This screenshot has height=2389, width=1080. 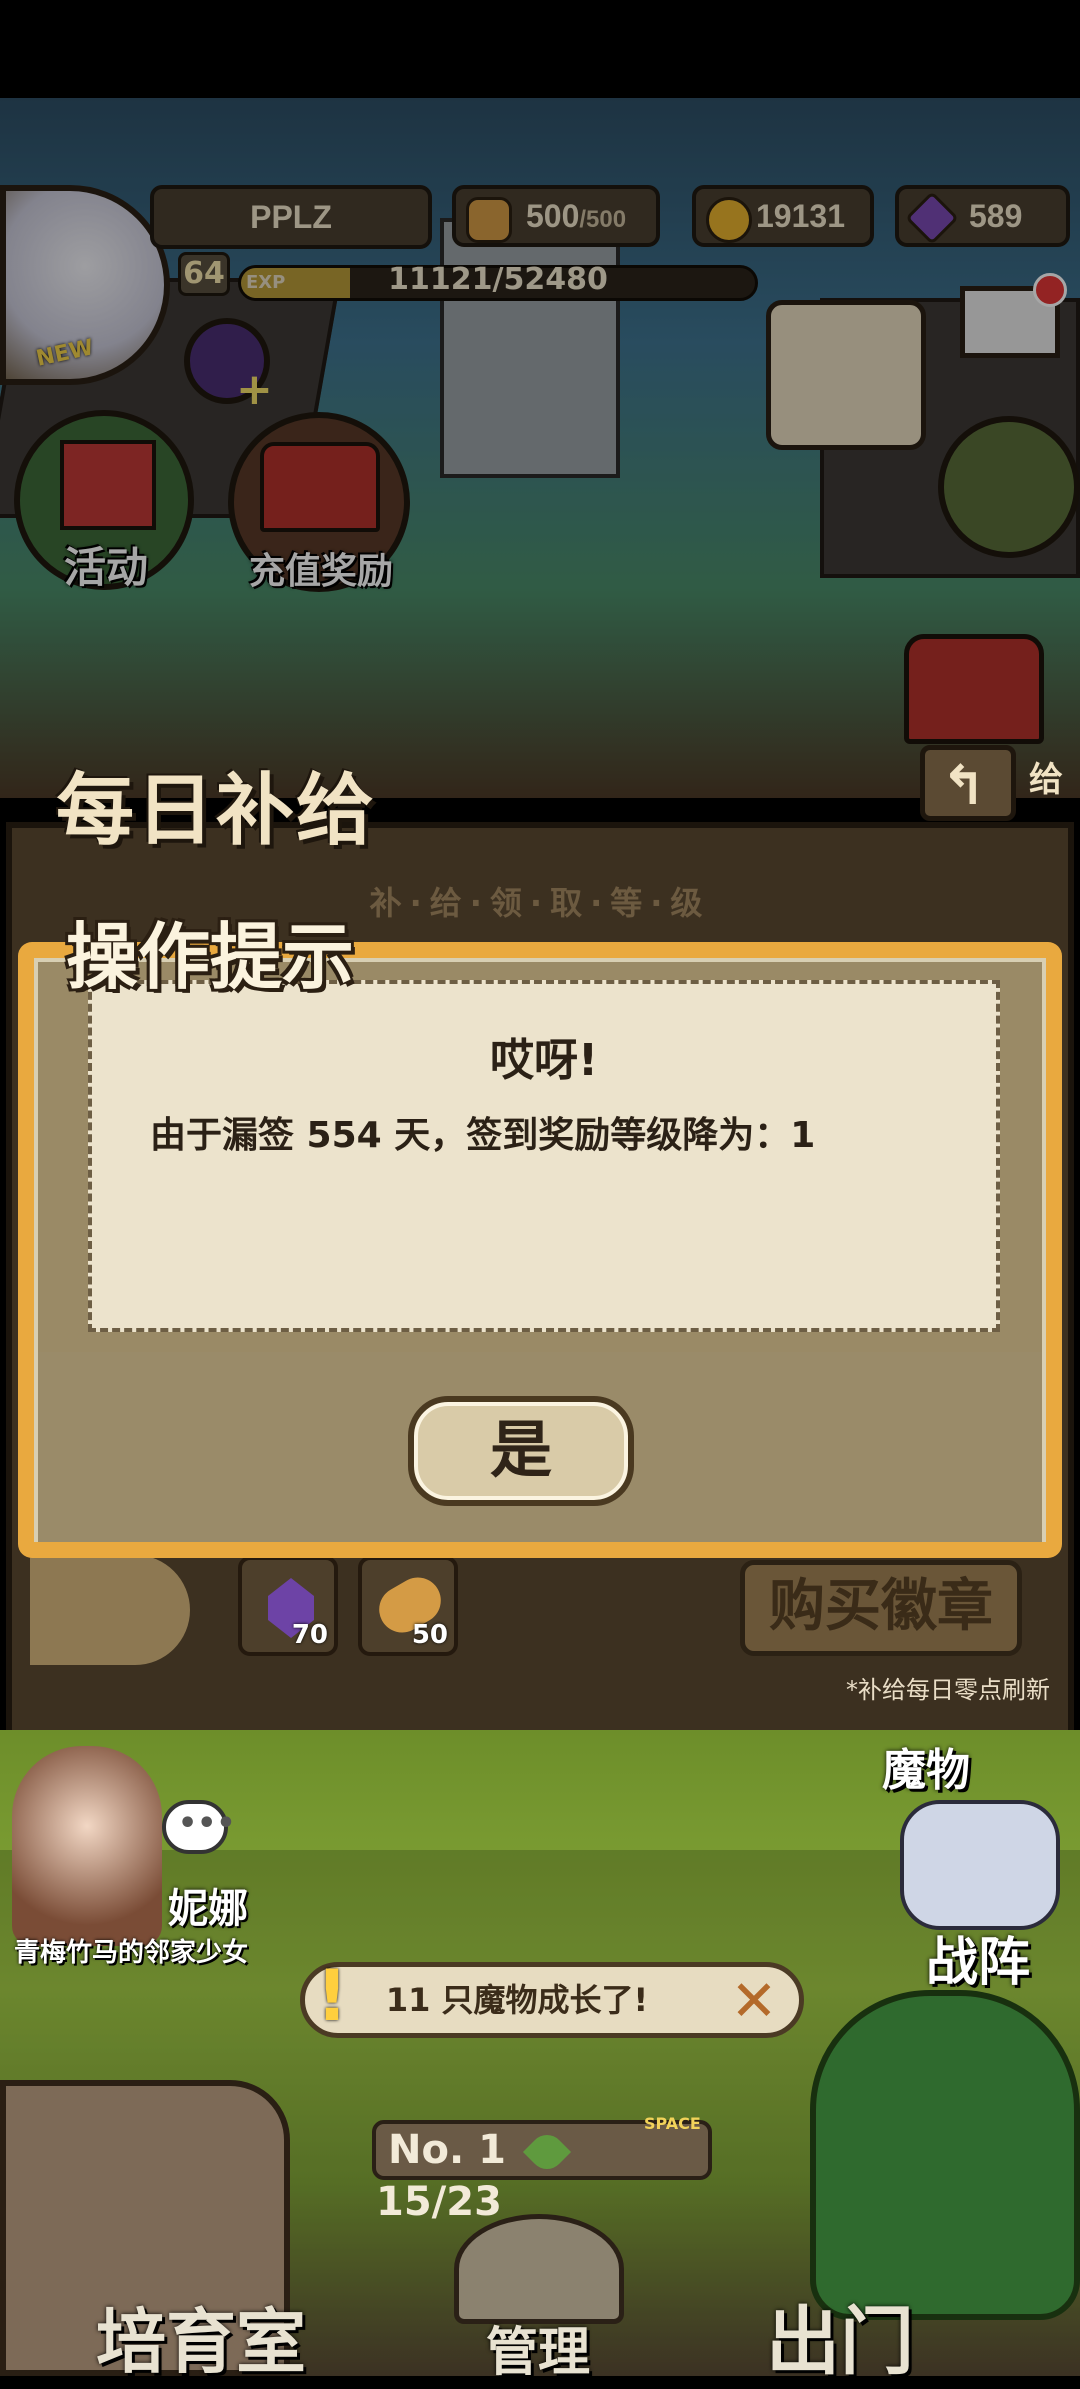 I want to click on character-name: 妮娜, so click(x=208, y=1909).